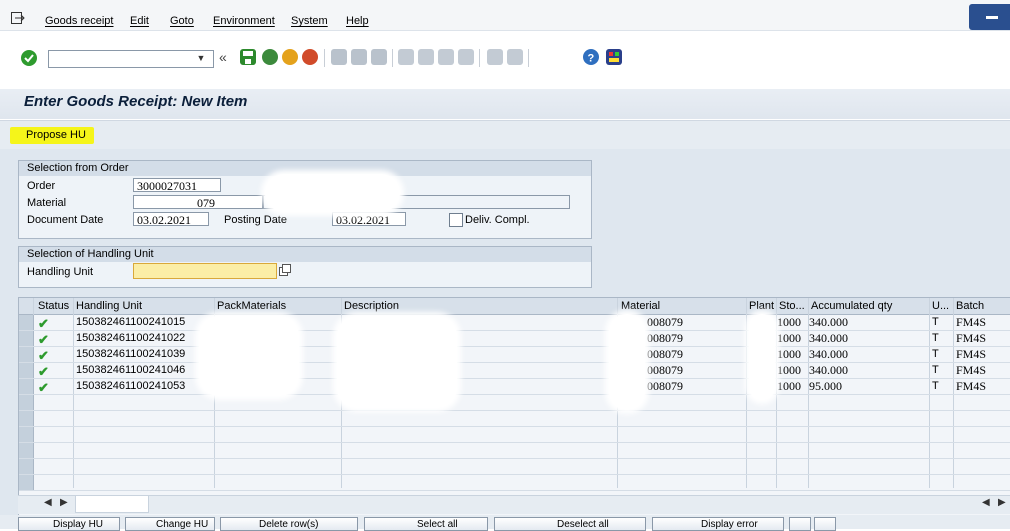 The height and width of the screenshot is (531, 1010). I want to click on horizontal-scrollbar, so click(514, 504).